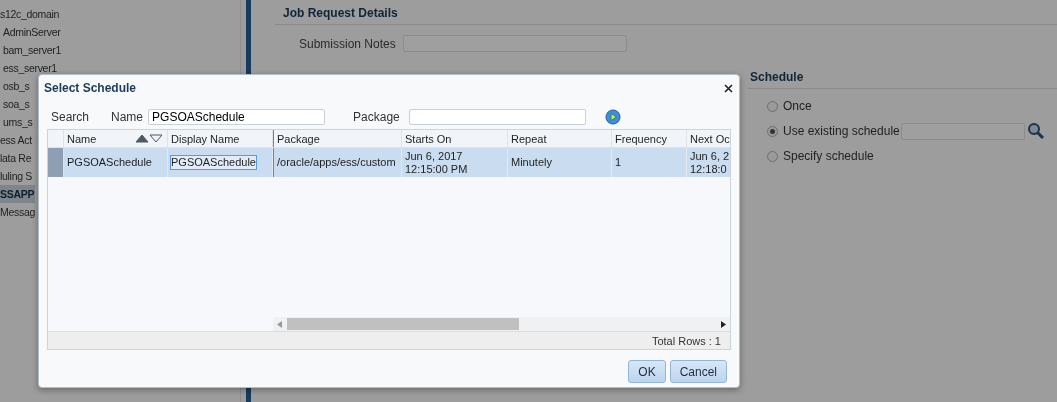 The width and height of the screenshot is (1057, 402). What do you see at coordinates (18, 212) in the screenshot?
I see `tree-item: Messag` at bounding box center [18, 212].